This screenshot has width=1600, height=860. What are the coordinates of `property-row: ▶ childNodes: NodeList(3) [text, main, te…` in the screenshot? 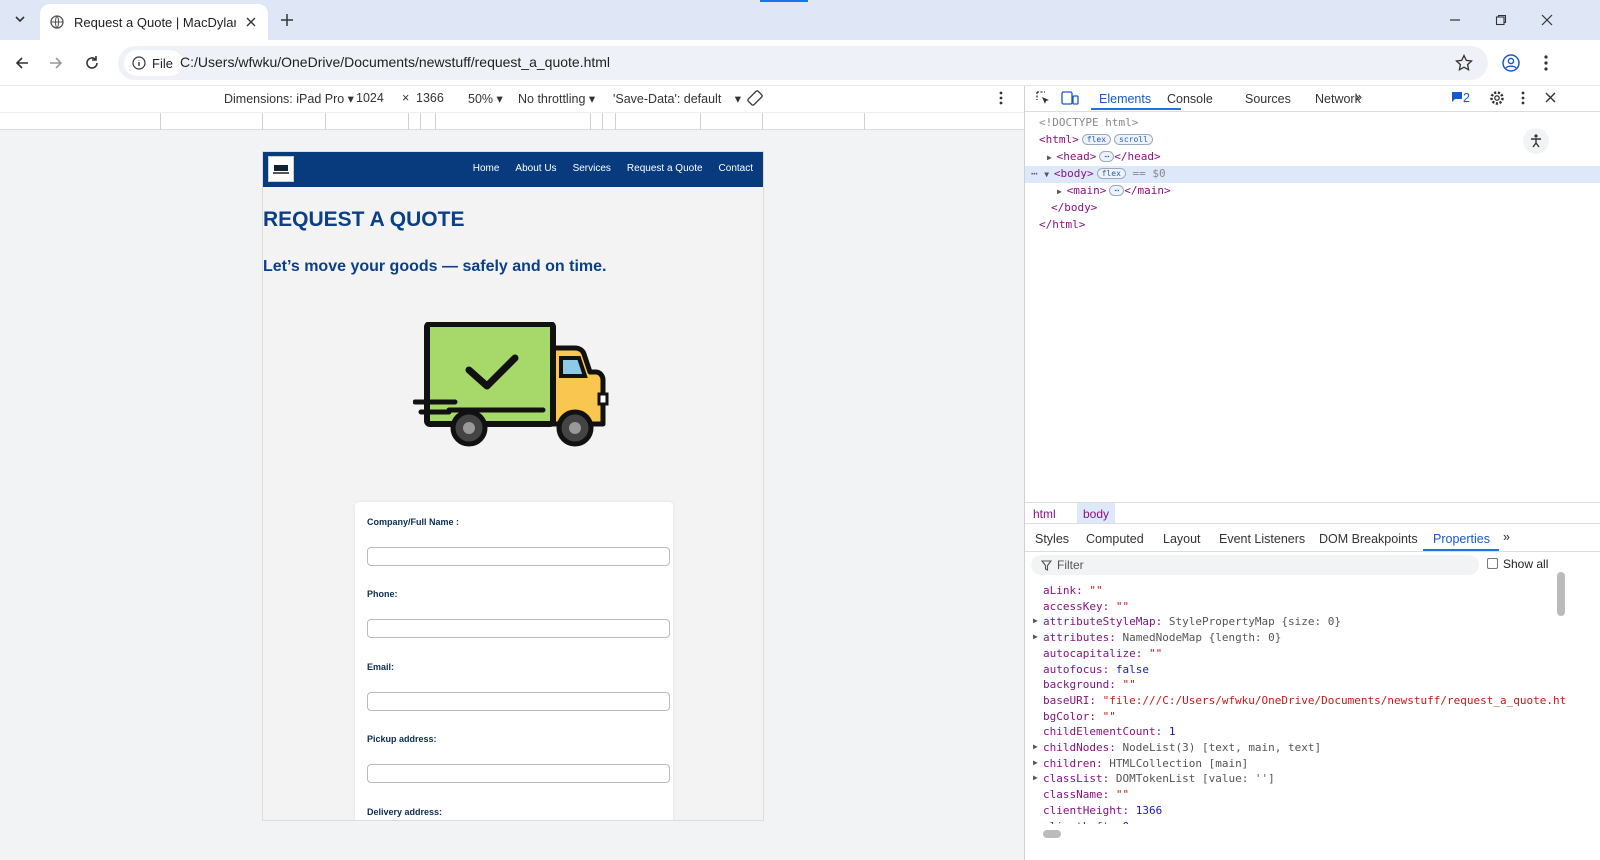 It's located at (1177, 747).